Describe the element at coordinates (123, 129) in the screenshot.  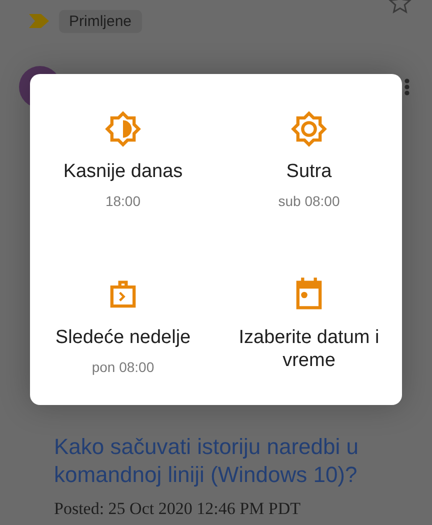
I see `half-sun-icon` at that location.